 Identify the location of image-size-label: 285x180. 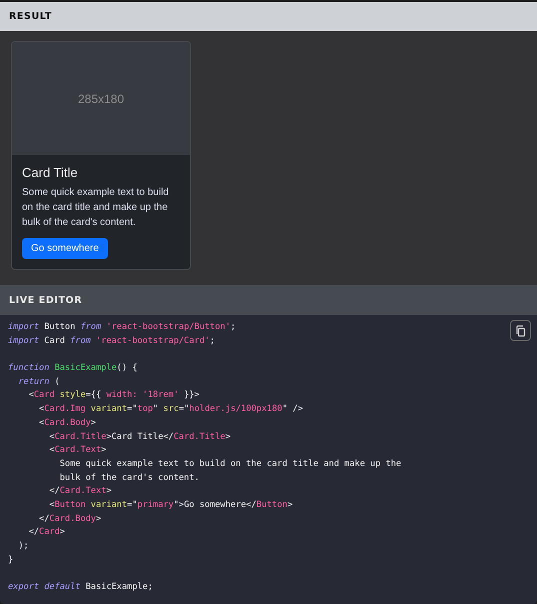
(101, 99).